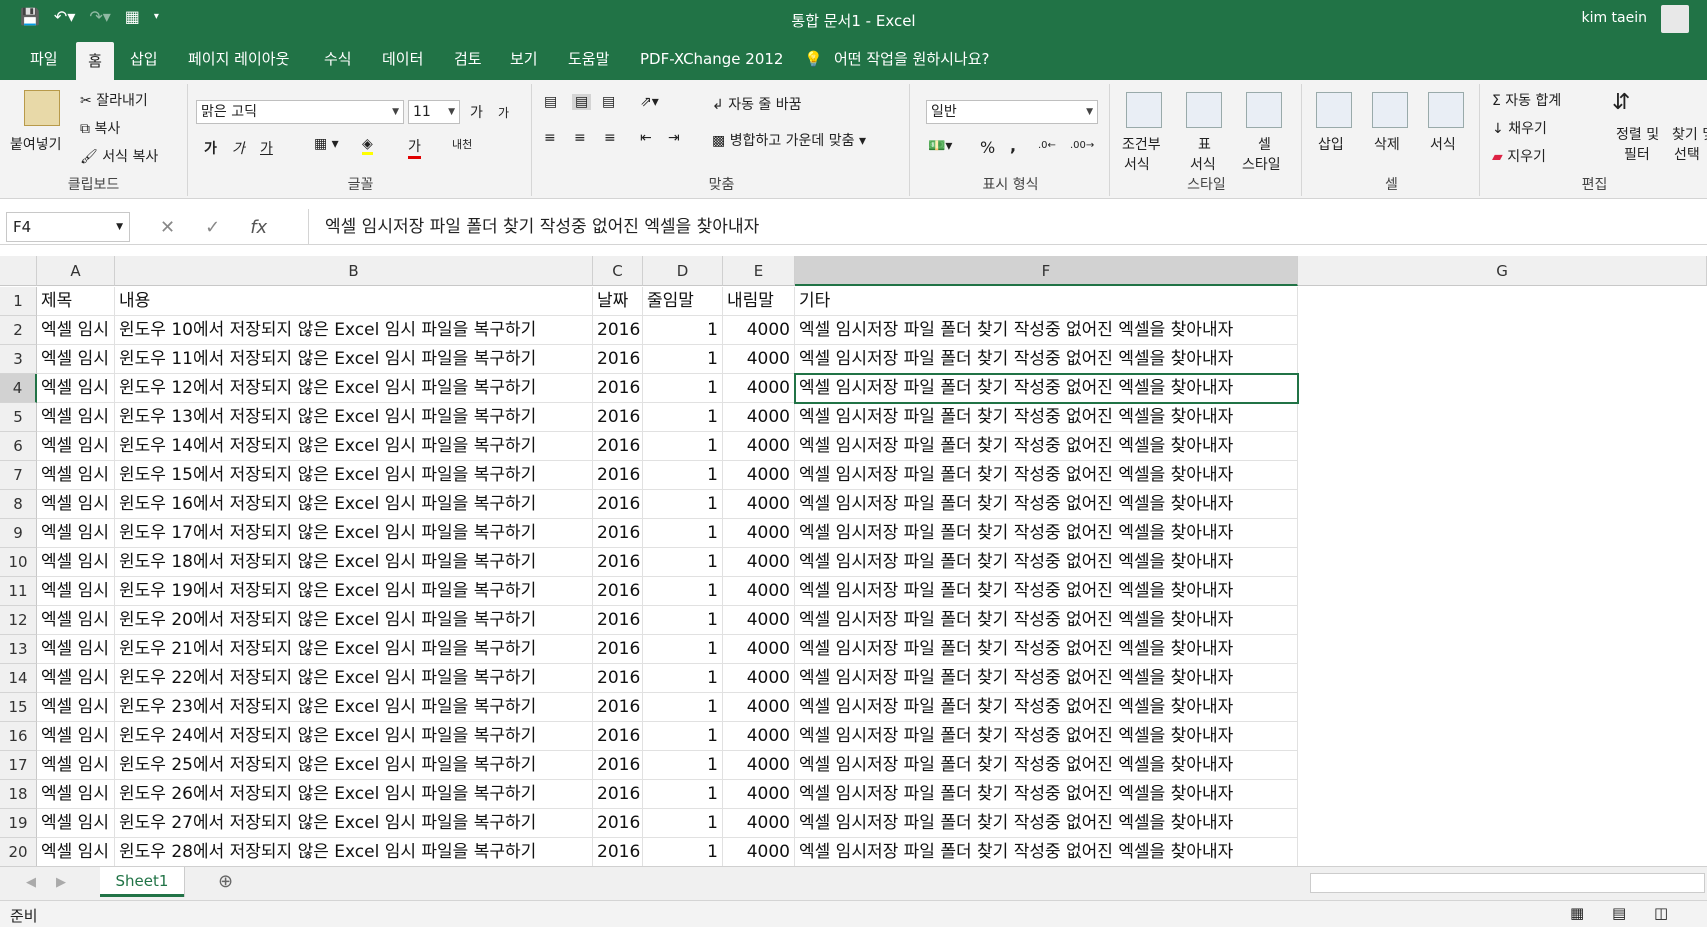 The height and width of the screenshot is (927, 1707). I want to click on format-painter-button: 🖌 서식 복사, so click(119, 156).